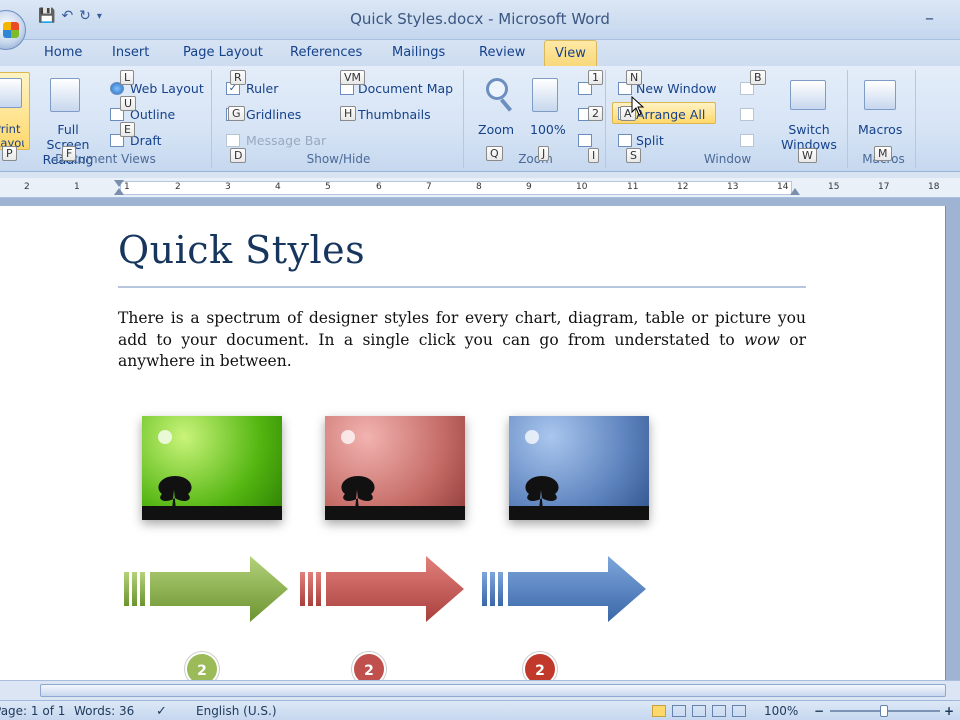  Describe the element at coordinates (671, 114) in the screenshot. I see `arrange-all-label: Arrange All` at that location.